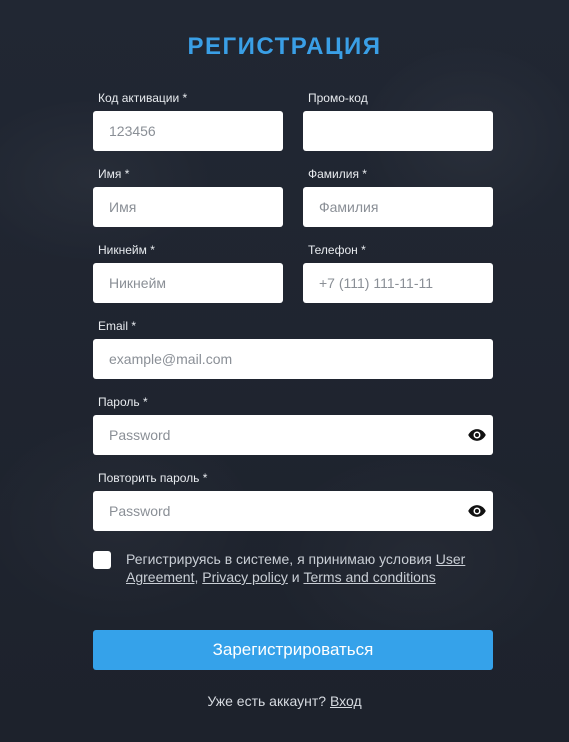 This screenshot has height=742, width=569. I want to click on nickname-field, so click(188, 283).